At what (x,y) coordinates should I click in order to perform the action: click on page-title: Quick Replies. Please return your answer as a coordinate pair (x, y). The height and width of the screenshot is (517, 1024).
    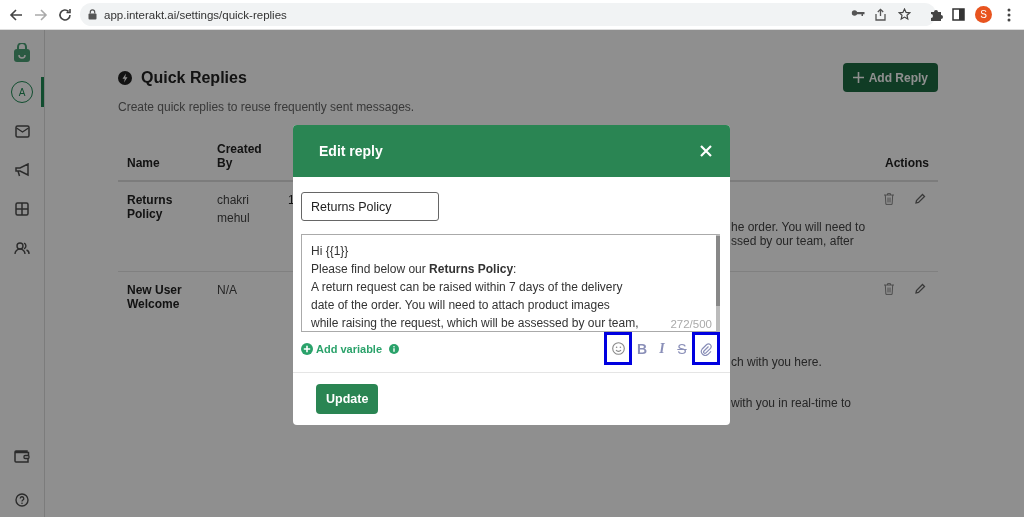
    Looking at the image, I should click on (194, 77).